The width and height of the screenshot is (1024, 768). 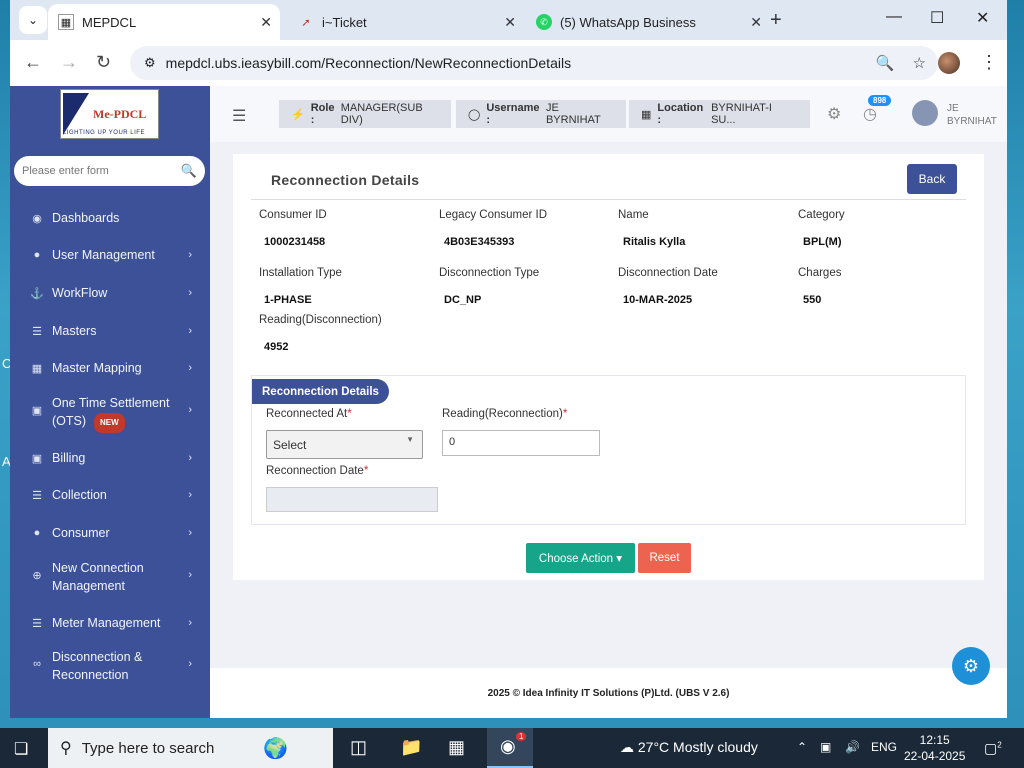 I want to click on list-icon: ☰, so click(x=37, y=331).